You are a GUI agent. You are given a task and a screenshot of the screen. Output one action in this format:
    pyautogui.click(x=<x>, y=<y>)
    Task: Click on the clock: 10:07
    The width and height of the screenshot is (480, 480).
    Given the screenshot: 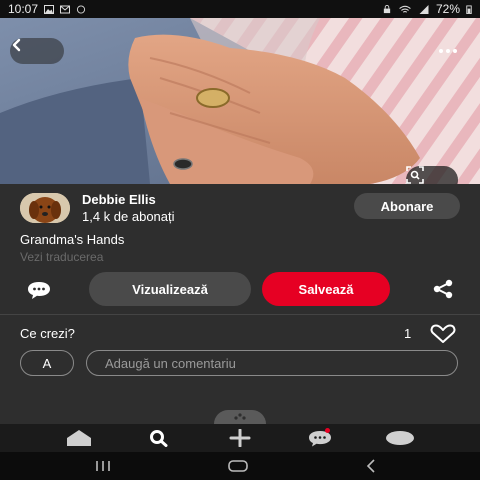 What is the action you would take?
    pyautogui.click(x=23, y=9)
    